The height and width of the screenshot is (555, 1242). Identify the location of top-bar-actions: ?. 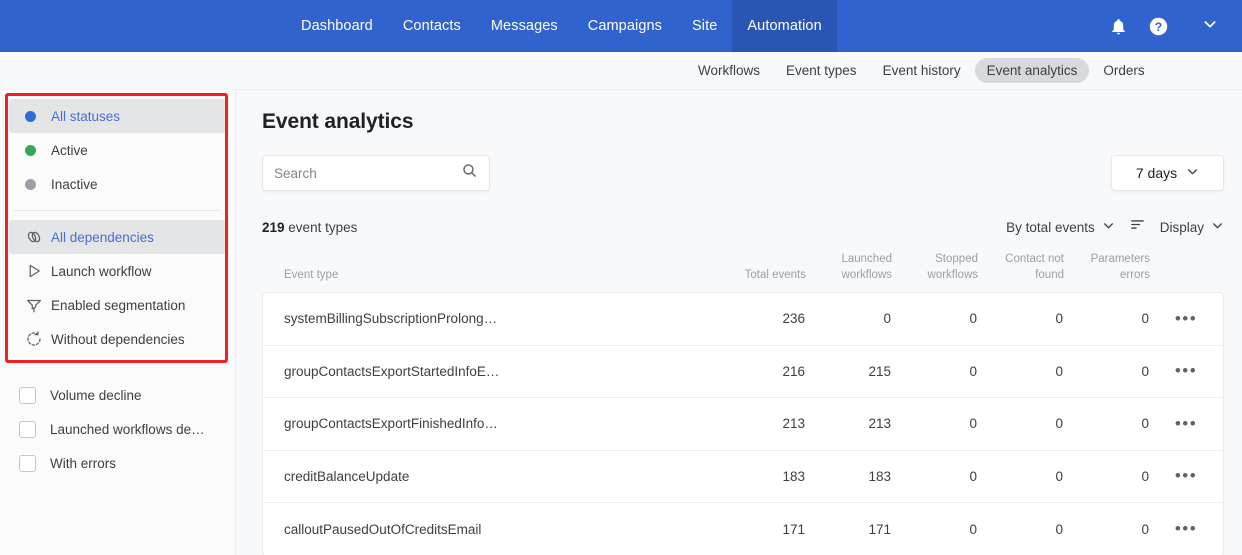
(1170, 26).